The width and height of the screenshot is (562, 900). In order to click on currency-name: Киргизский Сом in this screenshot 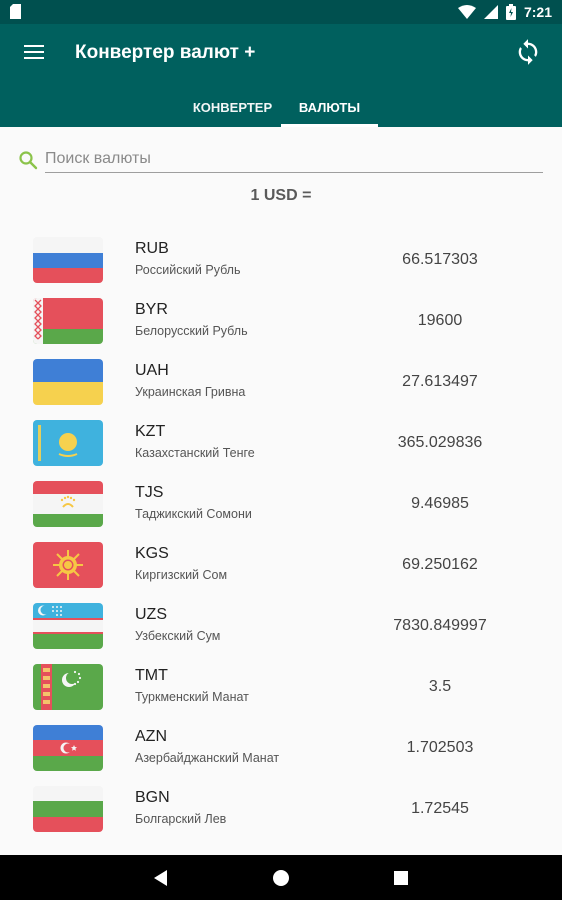, I will do `click(181, 575)`.